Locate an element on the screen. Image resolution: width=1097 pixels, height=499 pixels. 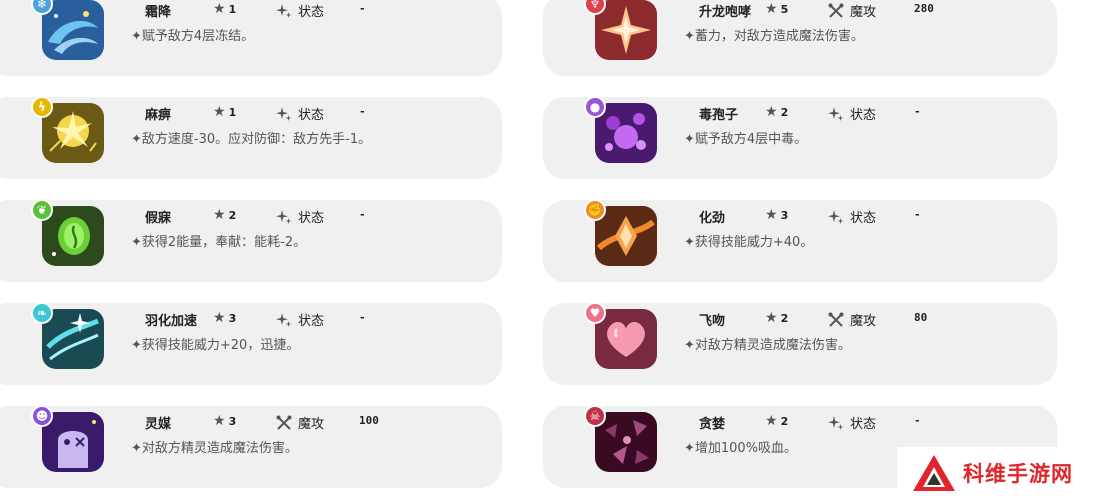
skill-card: ☻ 灵媒 ★ 3 魔攻 100 ✦对敌方精灵造成魔法伤害。 is located at coordinates (251, 446).